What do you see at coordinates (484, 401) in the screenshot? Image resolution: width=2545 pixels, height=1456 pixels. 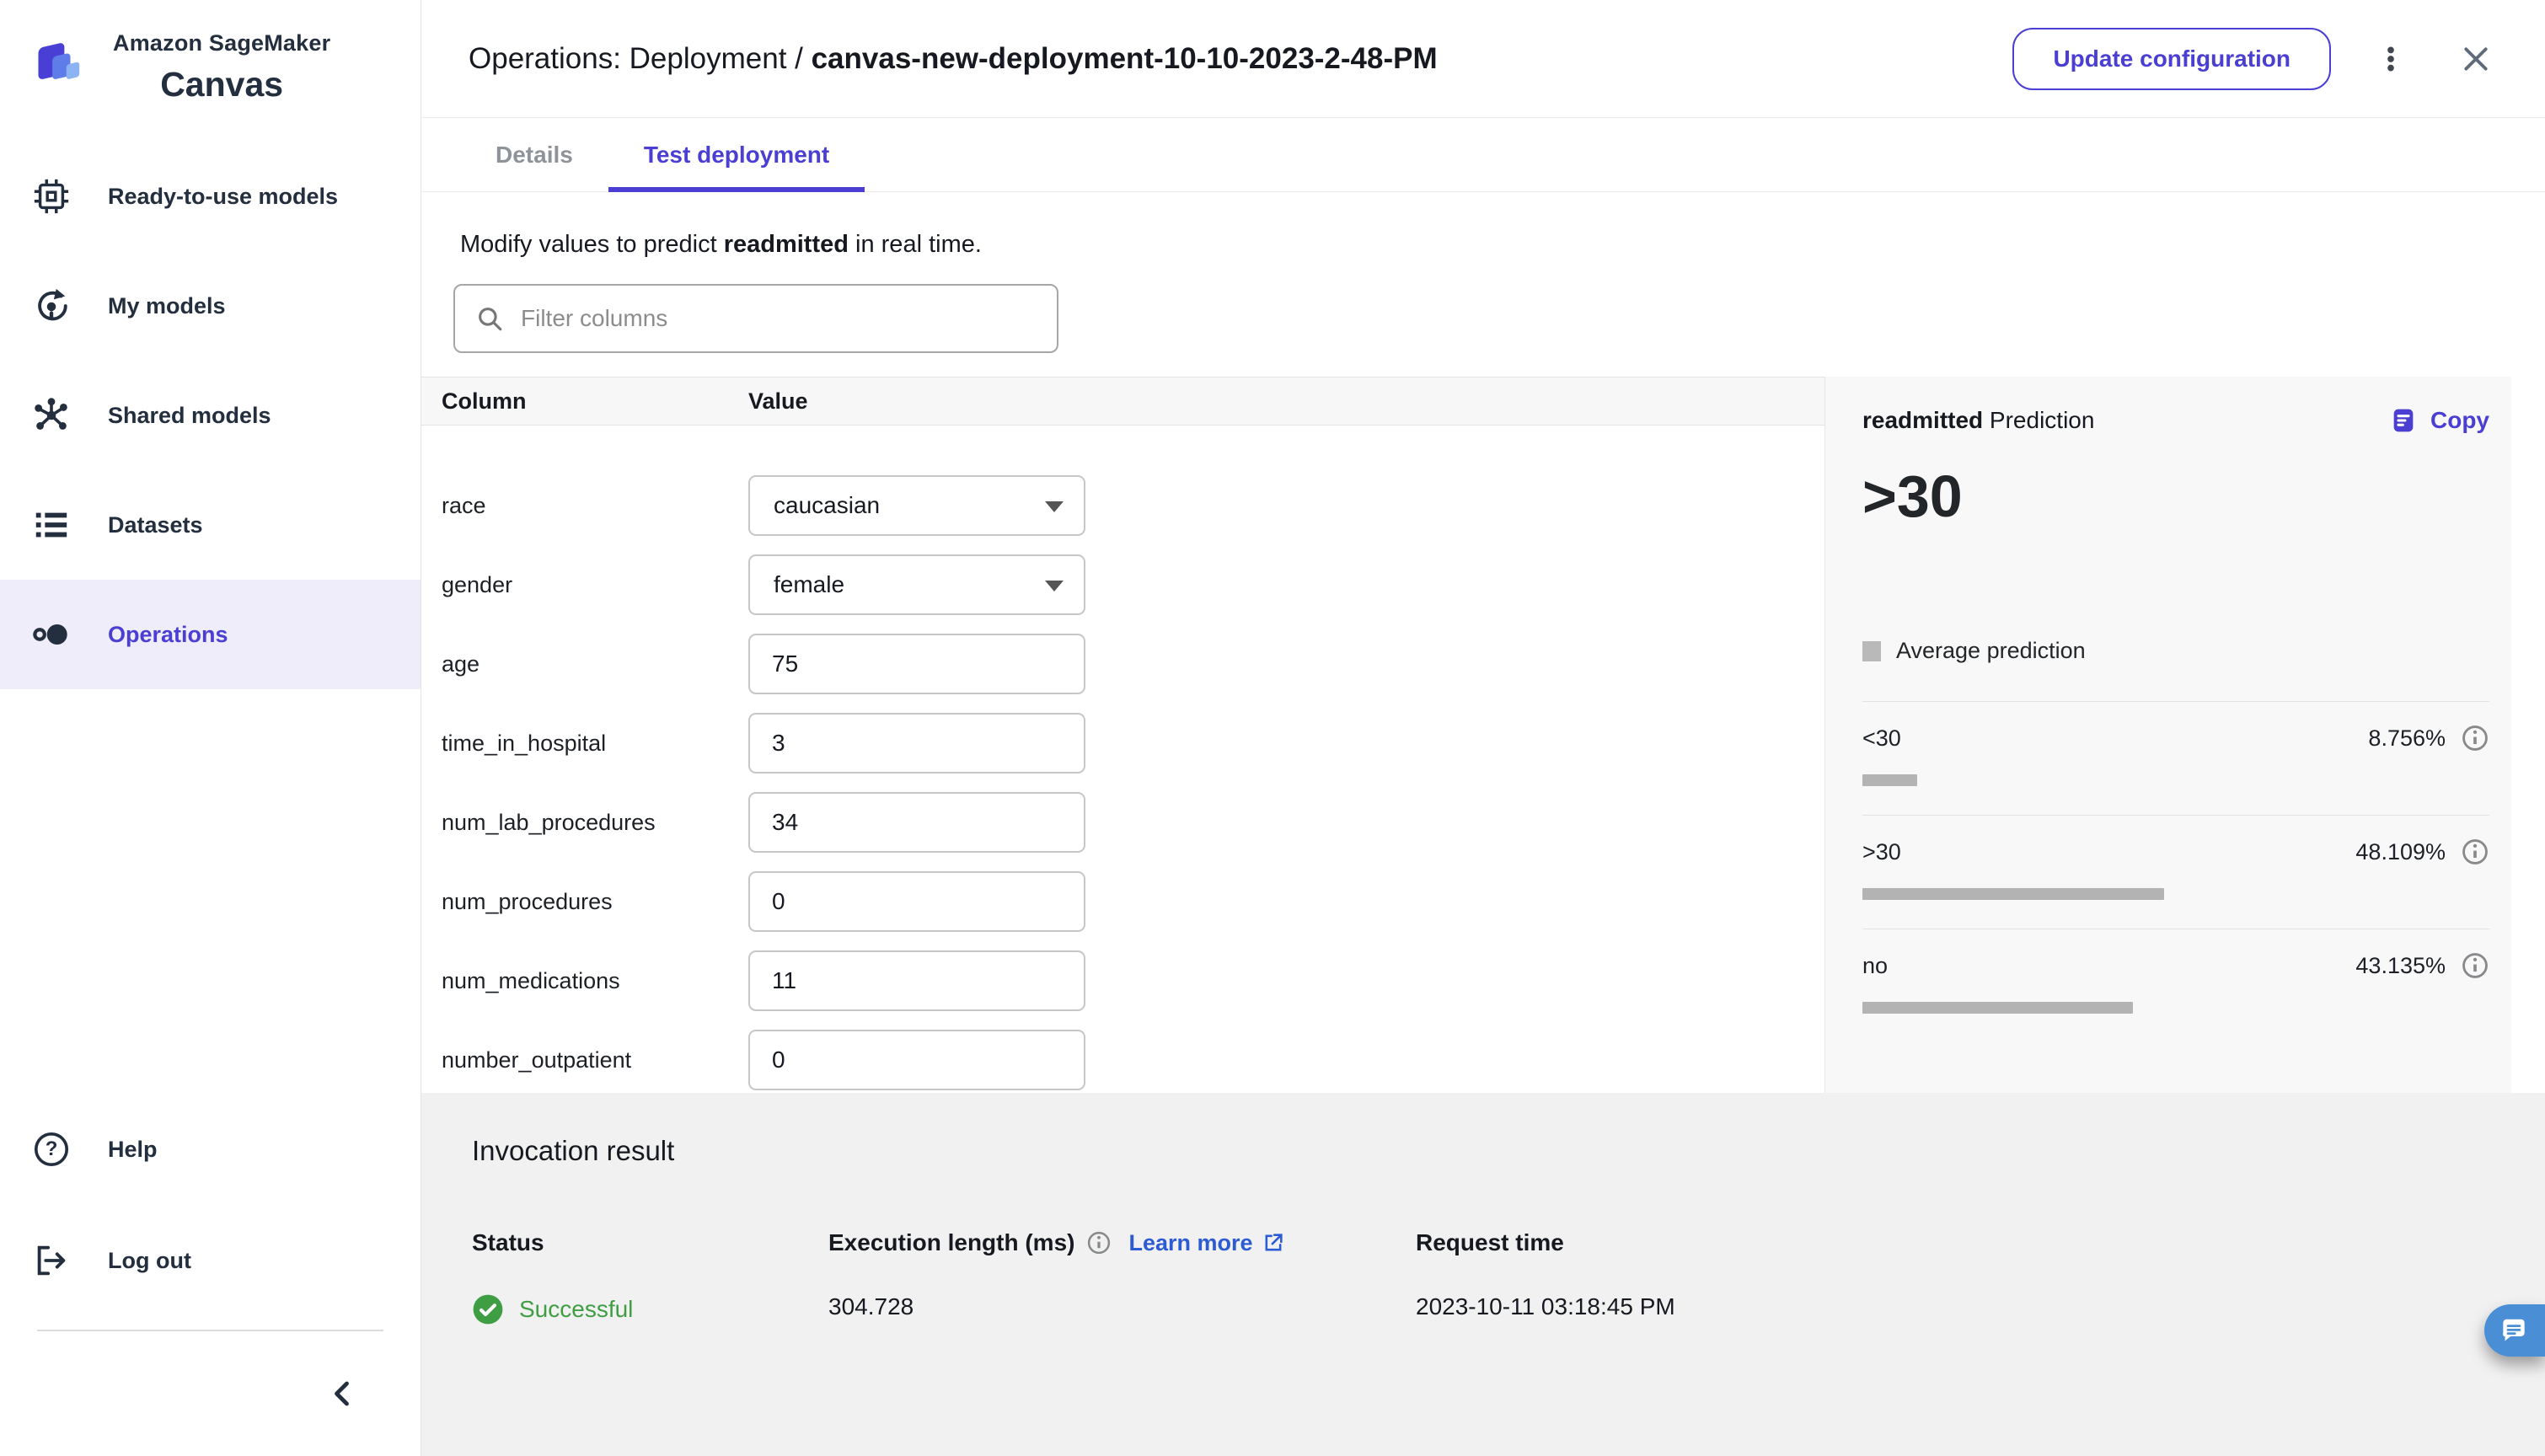 I see `column-header: Column` at bounding box center [484, 401].